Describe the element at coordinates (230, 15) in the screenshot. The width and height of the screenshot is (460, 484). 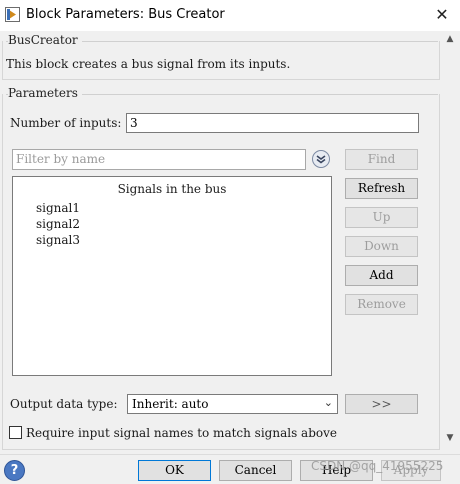
I see `title-bar: Block Parameters: Bus Creator ✕` at that location.